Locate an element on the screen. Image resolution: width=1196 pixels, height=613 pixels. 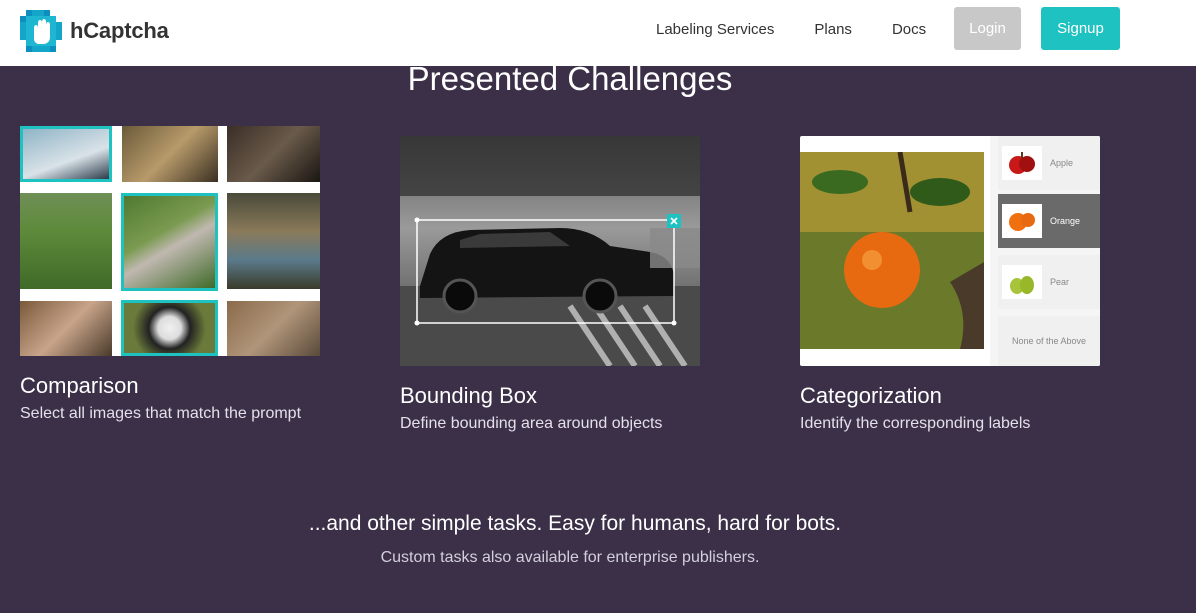
bounding-box-image is located at coordinates (550, 251).